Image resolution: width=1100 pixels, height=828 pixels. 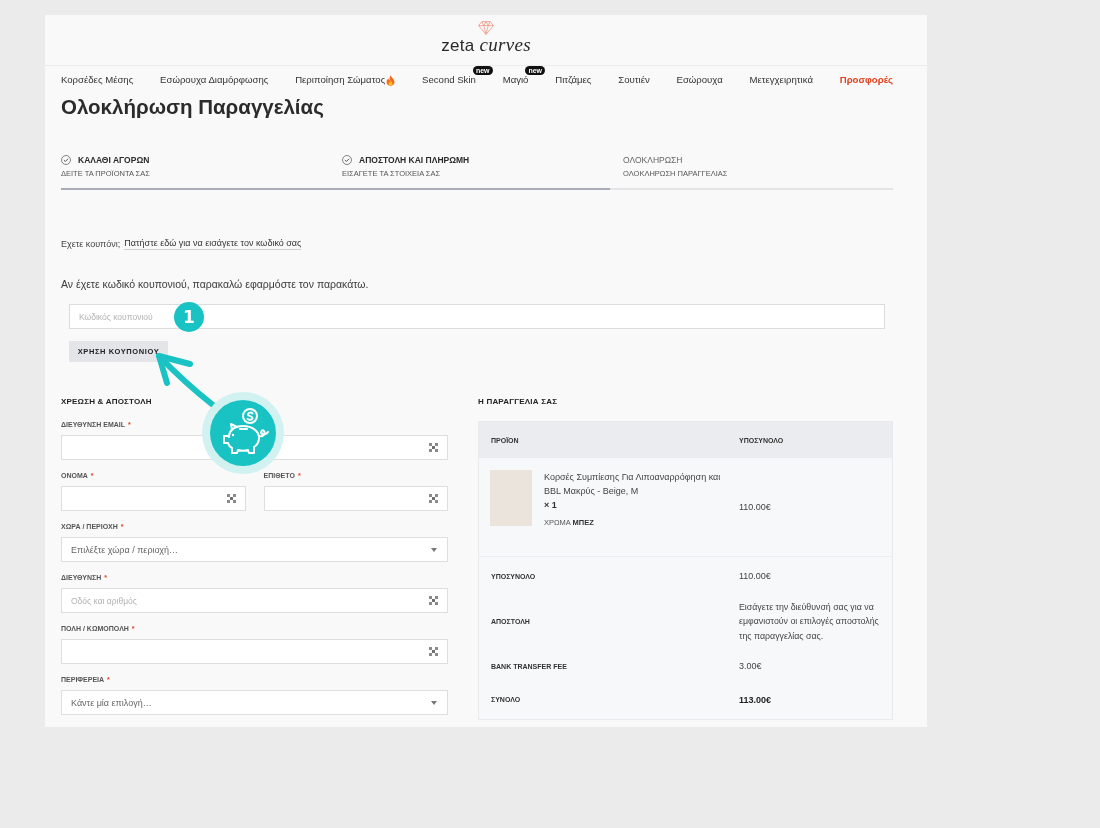 I want to click on section-heading: Η ΠΑΡΑΓΓΕΛΙΑ ΣΑΣ, so click(x=518, y=401).